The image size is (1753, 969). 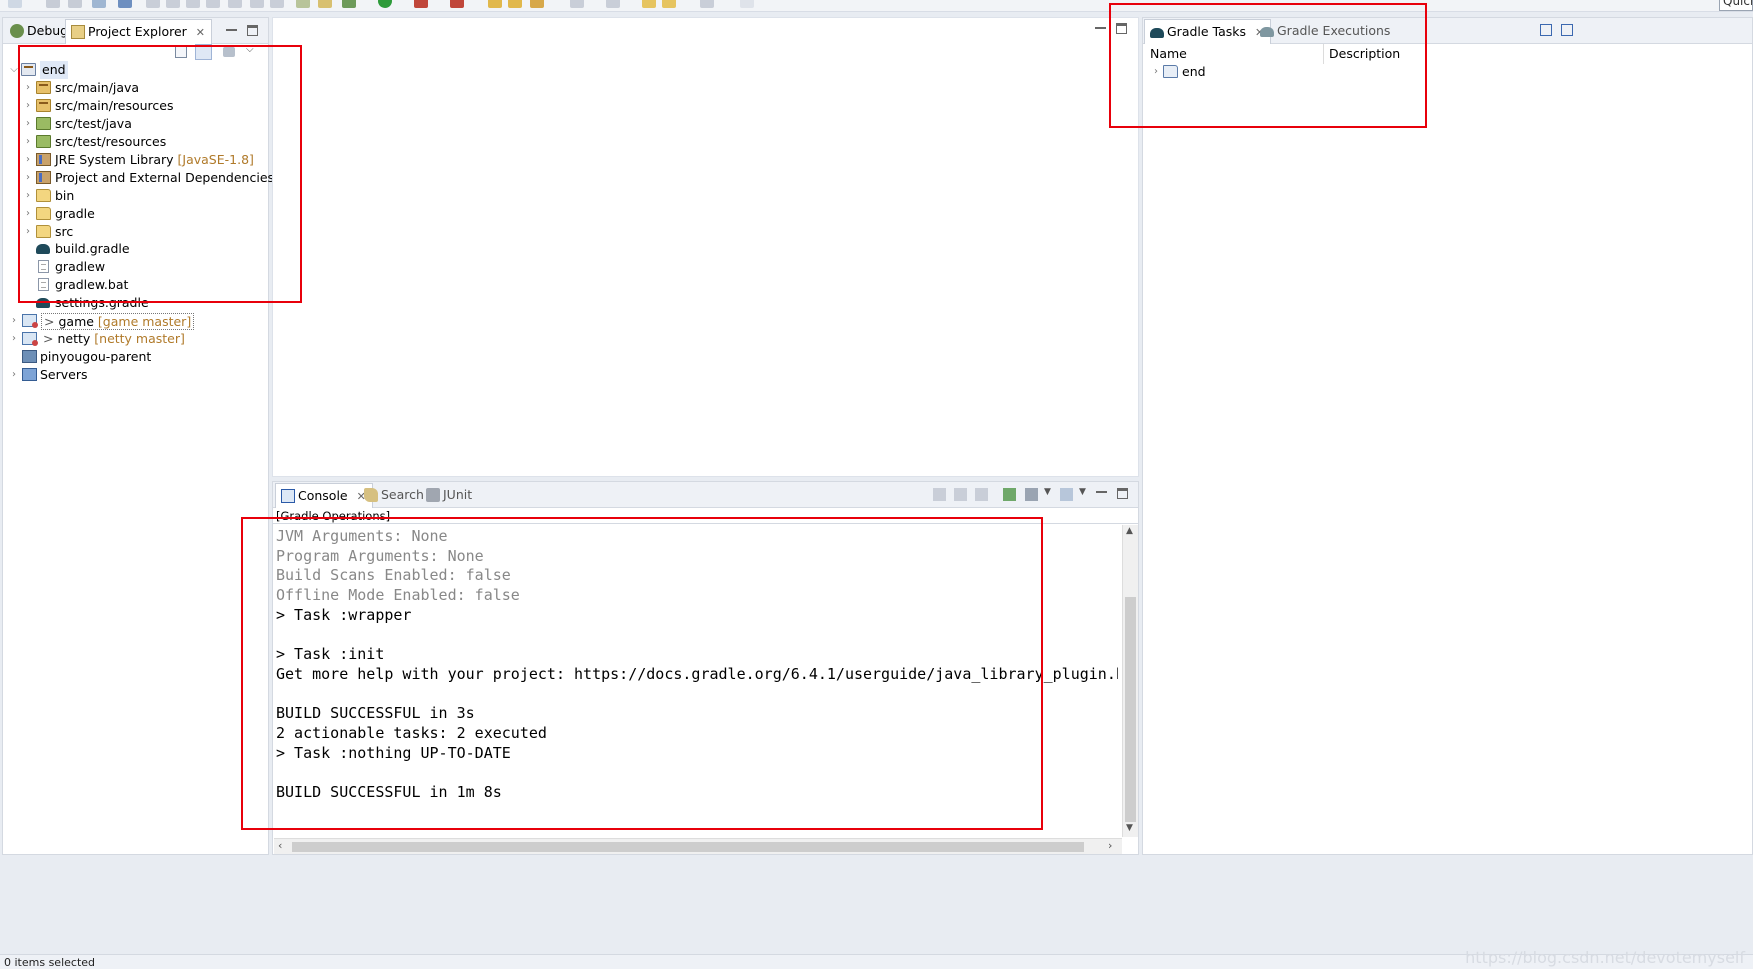 What do you see at coordinates (134, 357) in the screenshot?
I see `tree-item-pinyougou-parent: pinyougou-parent` at bounding box center [134, 357].